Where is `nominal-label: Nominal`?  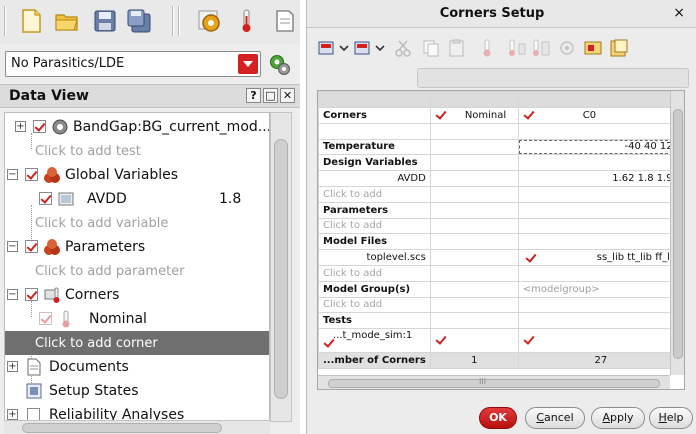
nominal-label: Nominal is located at coordinates (118, 319).